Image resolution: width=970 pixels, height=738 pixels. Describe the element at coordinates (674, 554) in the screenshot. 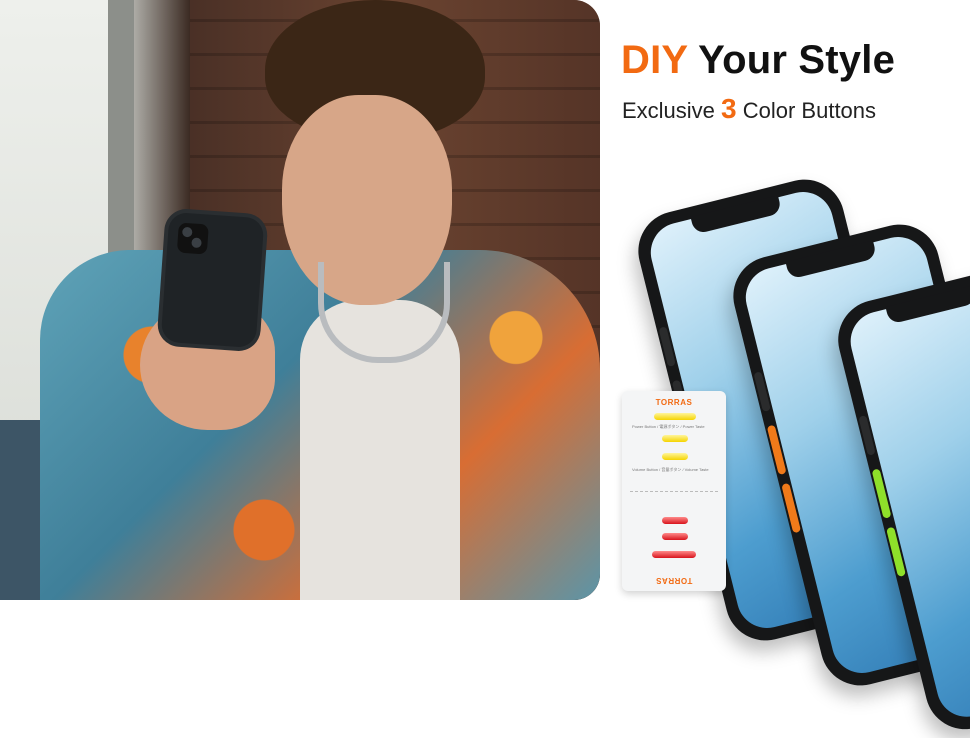

I see `red-power-button` at that location.